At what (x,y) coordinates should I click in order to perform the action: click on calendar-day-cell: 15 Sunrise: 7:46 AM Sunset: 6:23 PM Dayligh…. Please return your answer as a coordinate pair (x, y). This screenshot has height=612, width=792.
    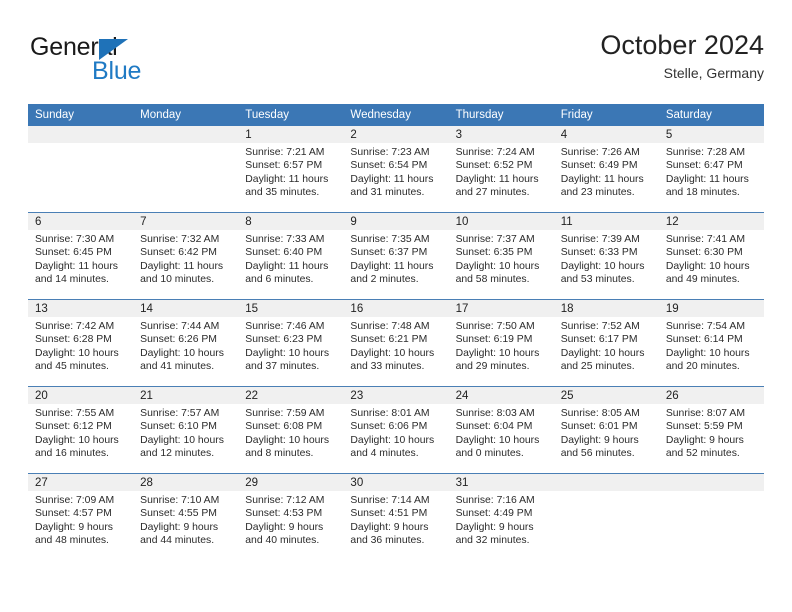
    Looking at the image, I should click on (291, 343).